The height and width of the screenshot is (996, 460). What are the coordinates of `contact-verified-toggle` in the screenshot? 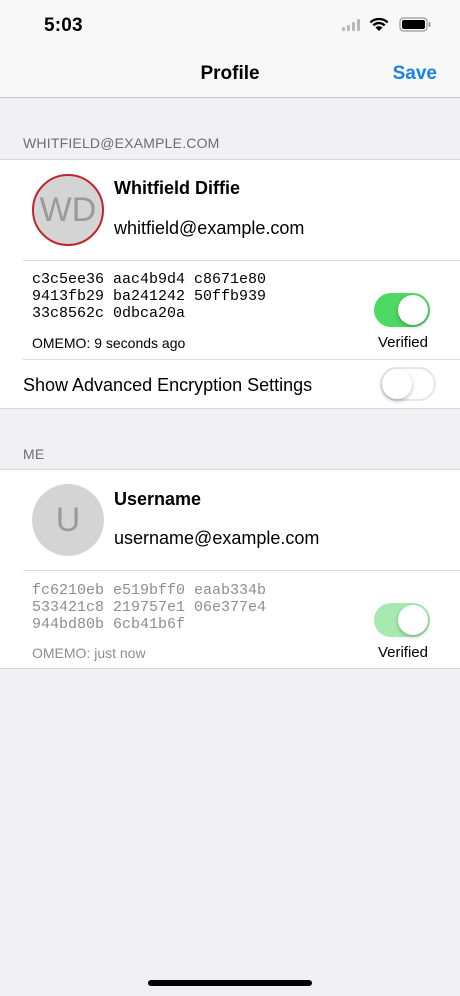 It's located at (402, 310).